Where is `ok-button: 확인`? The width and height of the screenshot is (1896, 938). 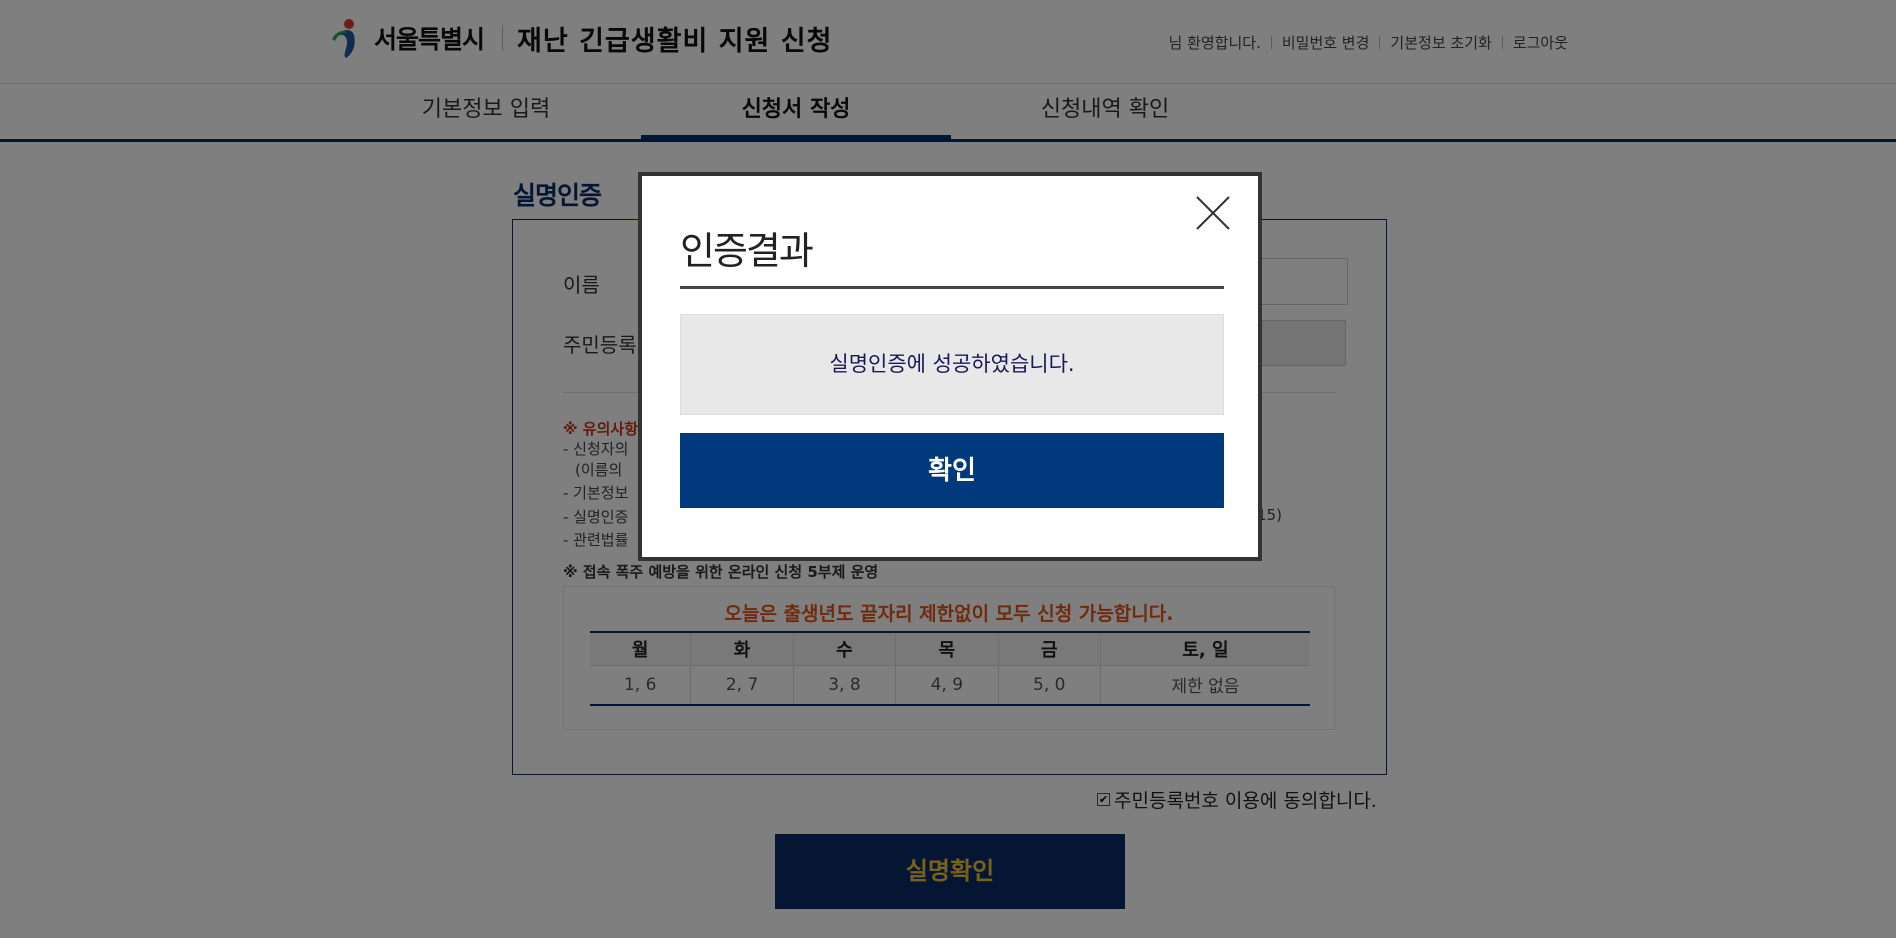
ok-button: 확인 is located at coordinates (952, 470).